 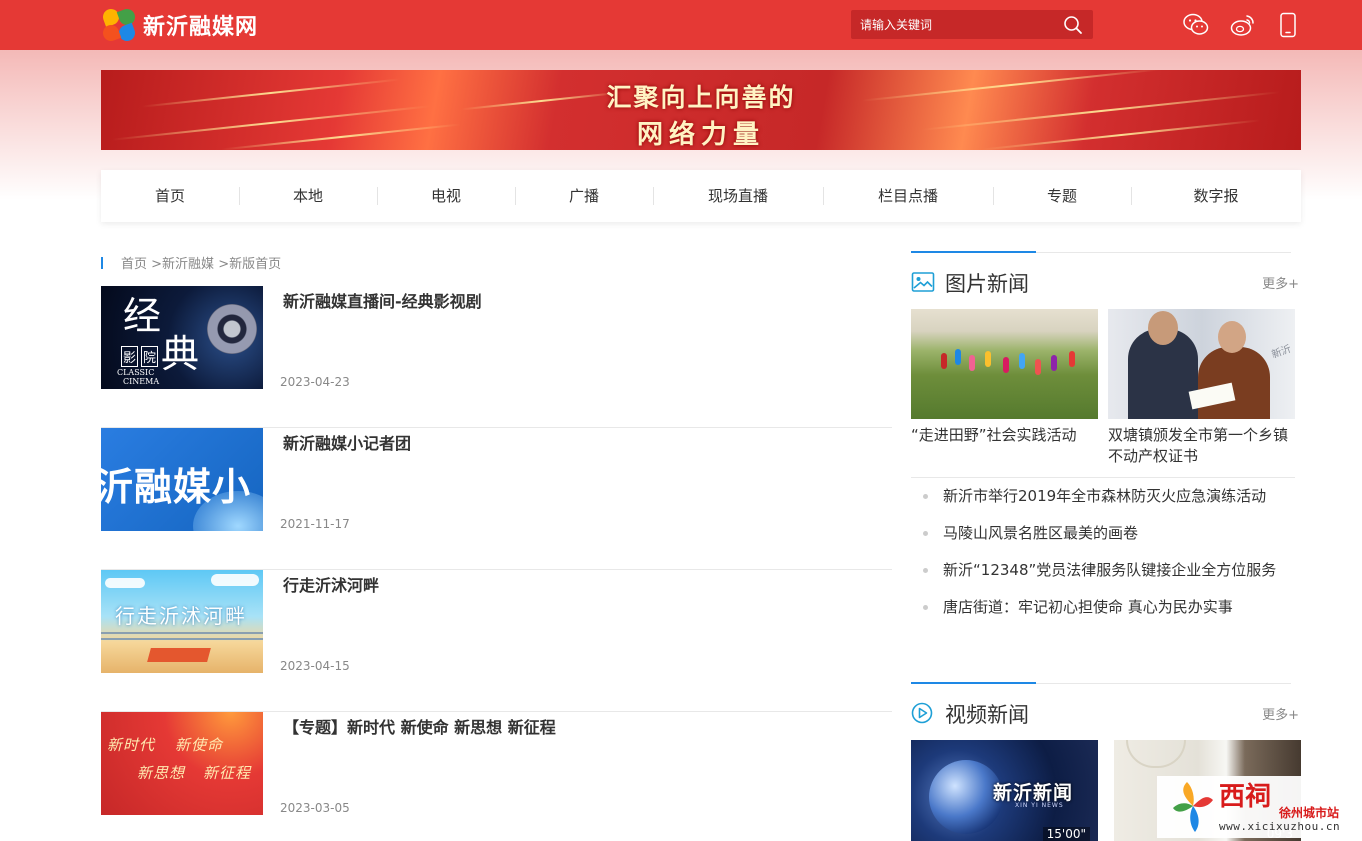 What do you see at coordinates (1110, 607) in the screenshot?
I see `list-item: 唐店街道：牢记初心担使命 真心为民办实事` at bounding box center [1110, 607].